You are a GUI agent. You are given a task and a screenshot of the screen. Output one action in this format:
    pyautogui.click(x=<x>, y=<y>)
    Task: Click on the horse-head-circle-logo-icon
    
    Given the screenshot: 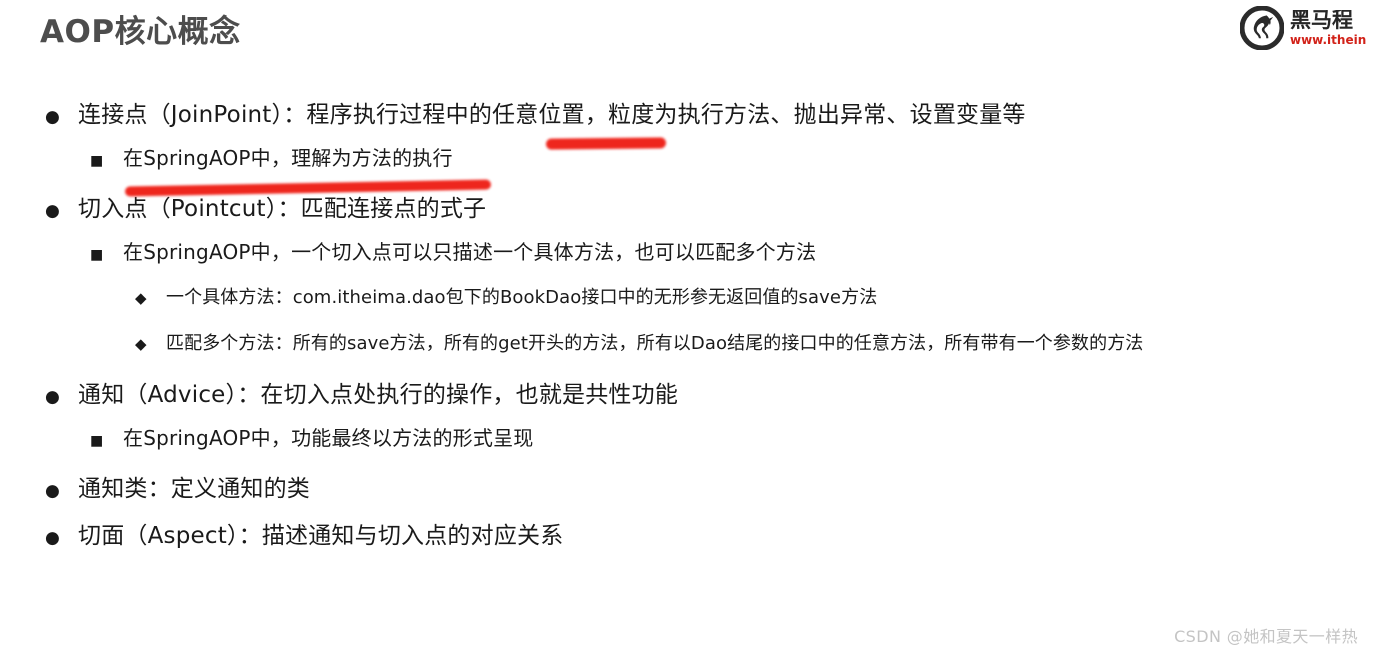 What is the action you would take?
    pyautogui.click(x=1262, y=28)
    